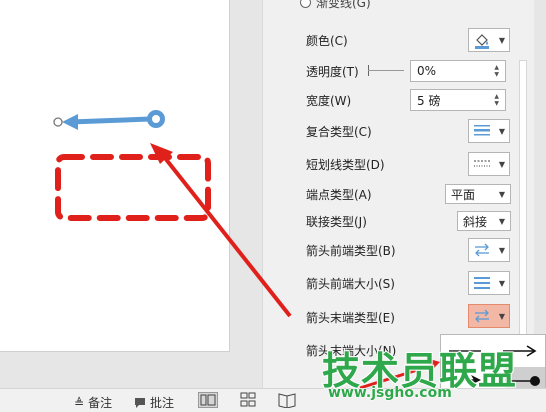 This screenshot has width=546, height=412. I want to click on pane-scrollbar, so click(523, 194).